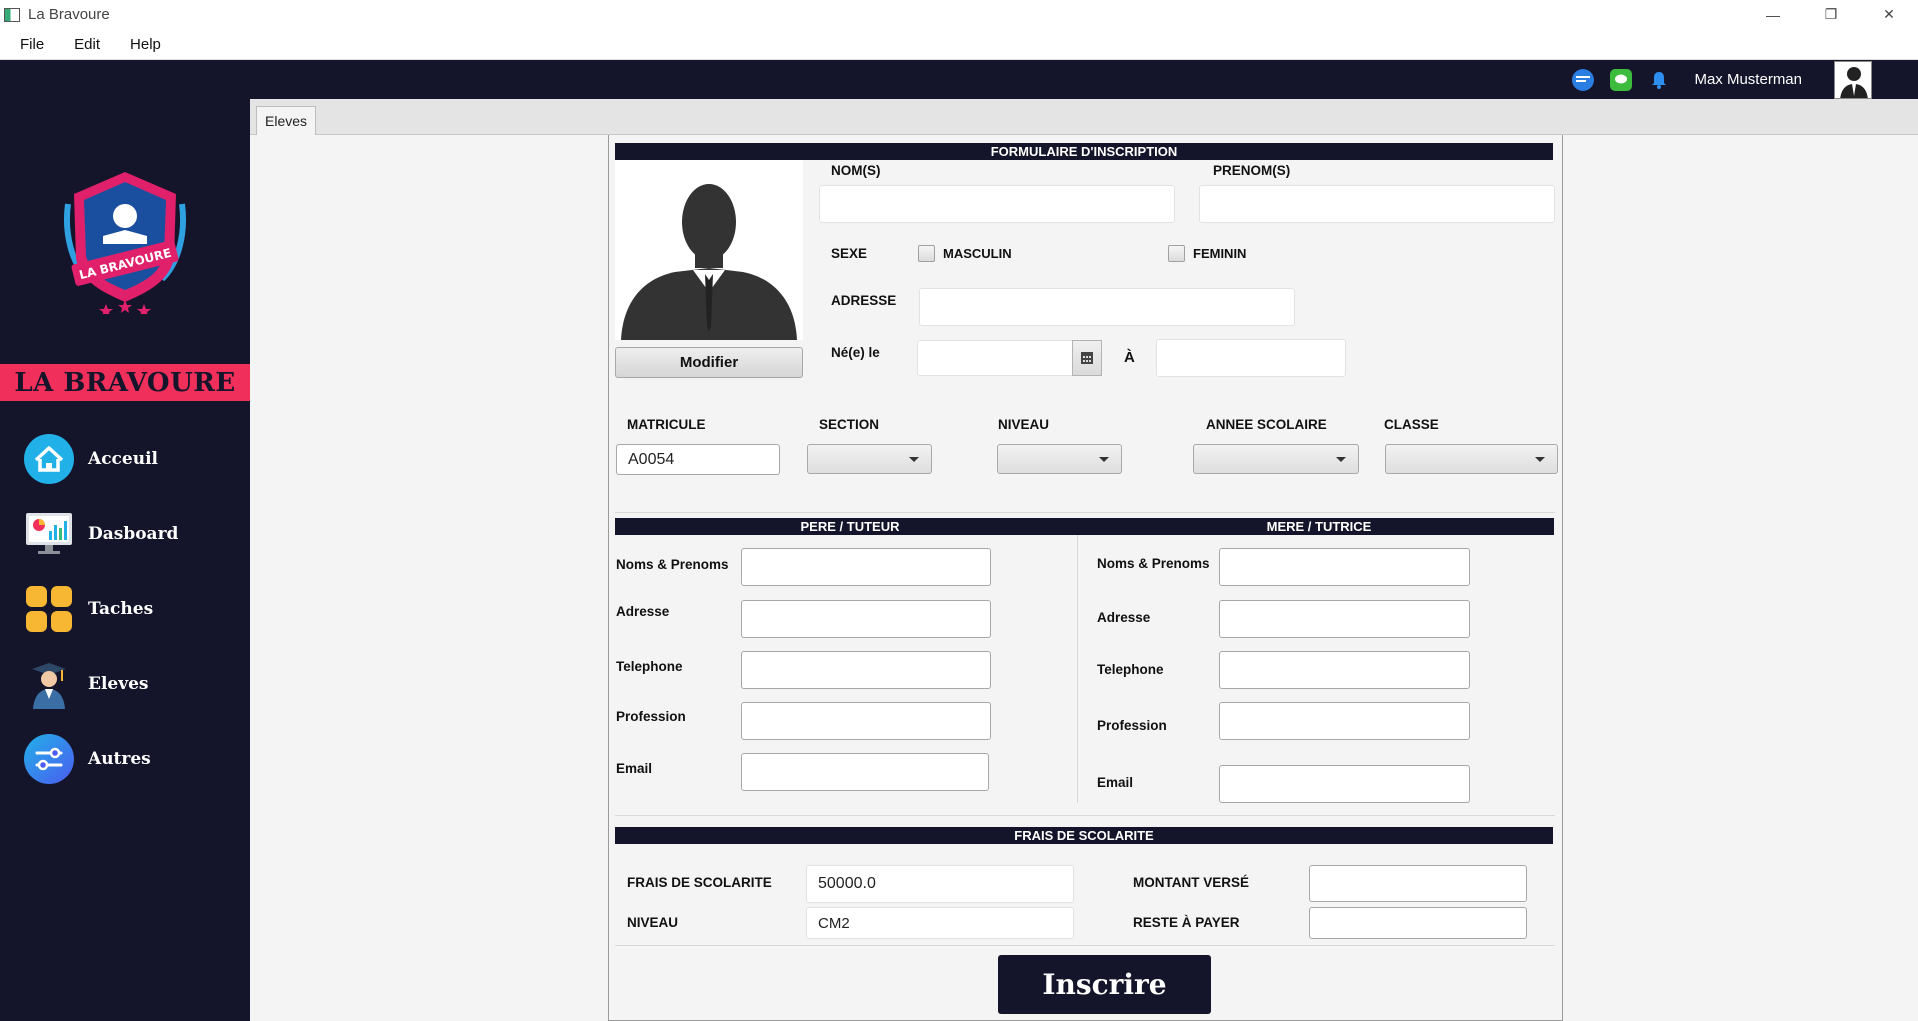 This screenshot has height=1021, width=1918. What do you see at coordinates (1418, 923) in the screenshot?
I see `reste-field` at bounding box center [1418, 923].